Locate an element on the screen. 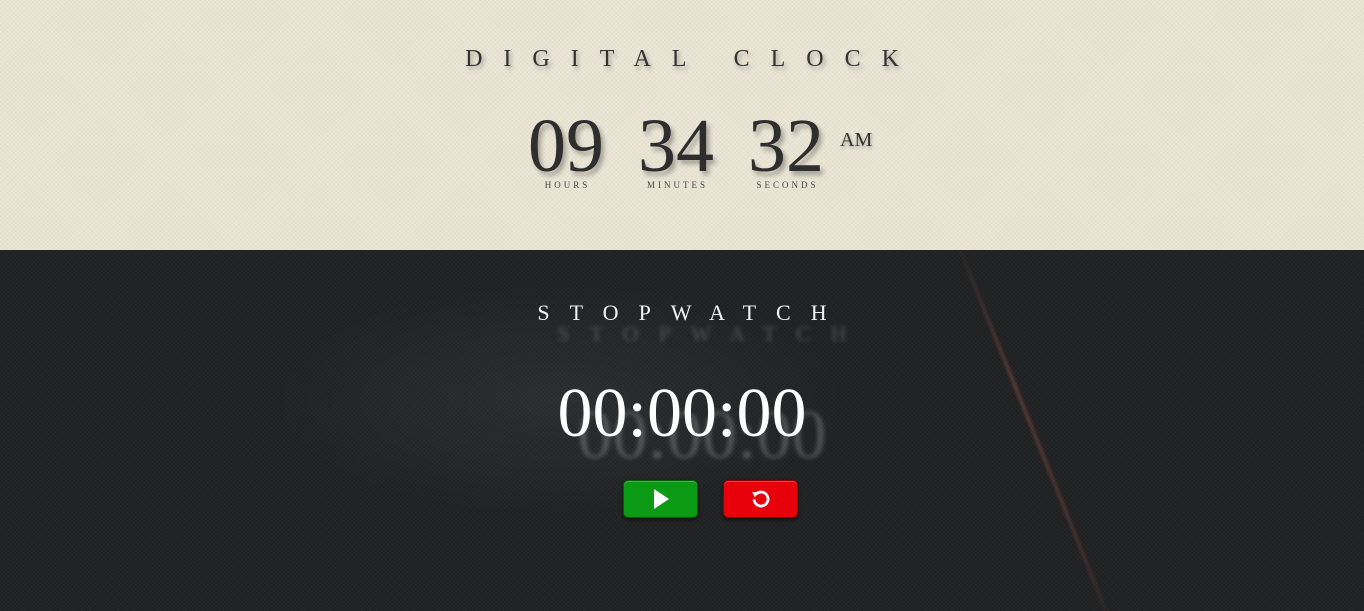 This screenshot has width=1364, height=611. ampm-indicator: AM is located at coordinates (856, 140).